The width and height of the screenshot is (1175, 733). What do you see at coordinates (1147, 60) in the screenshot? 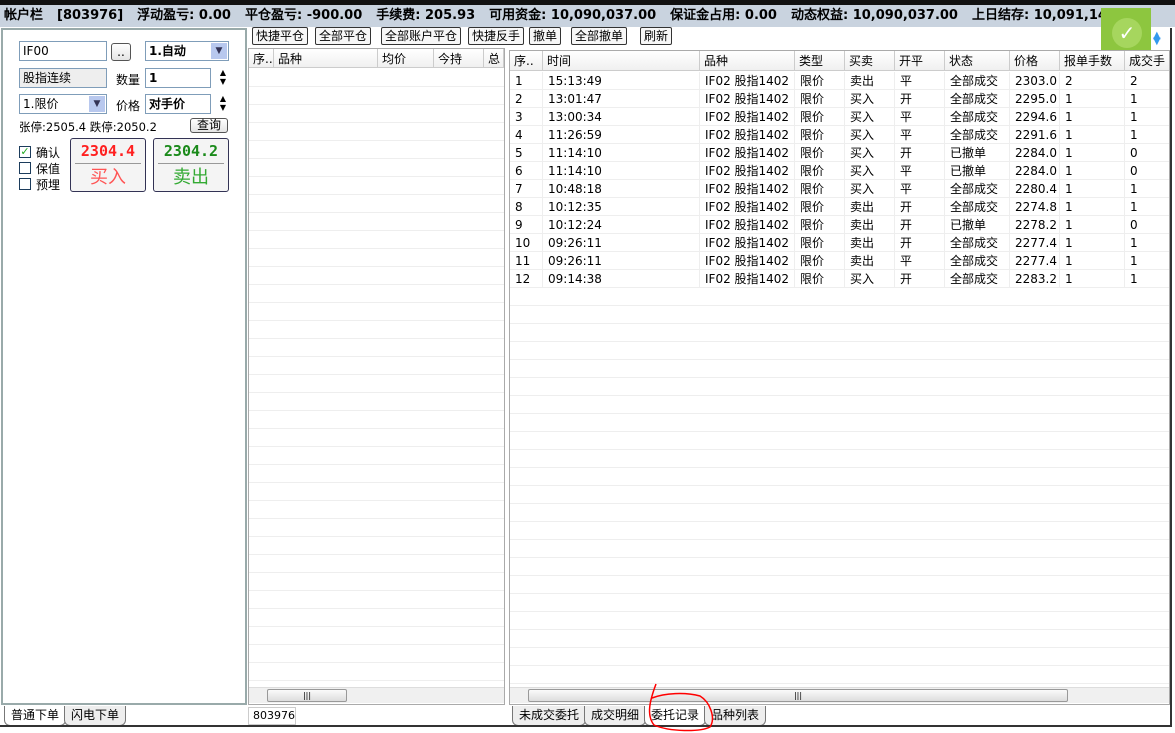
I see `col-header: 成交手` at bounding box center [1147, 60].